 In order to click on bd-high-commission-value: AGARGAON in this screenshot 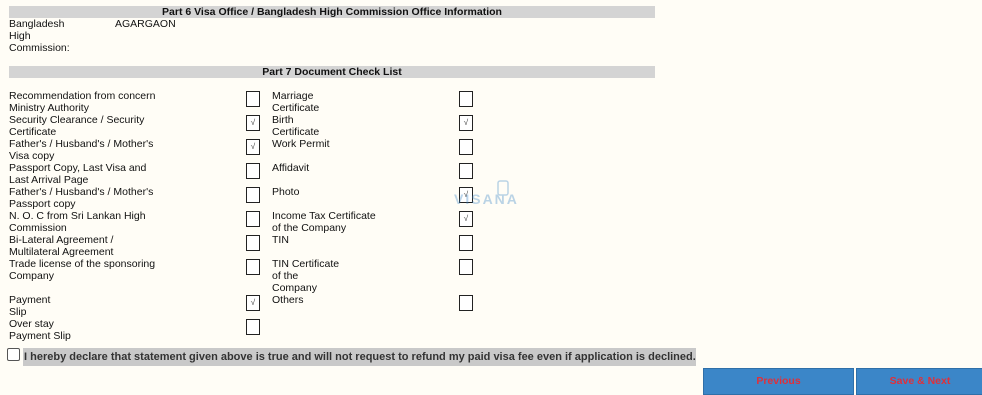, I will do `click(145, 24)`.